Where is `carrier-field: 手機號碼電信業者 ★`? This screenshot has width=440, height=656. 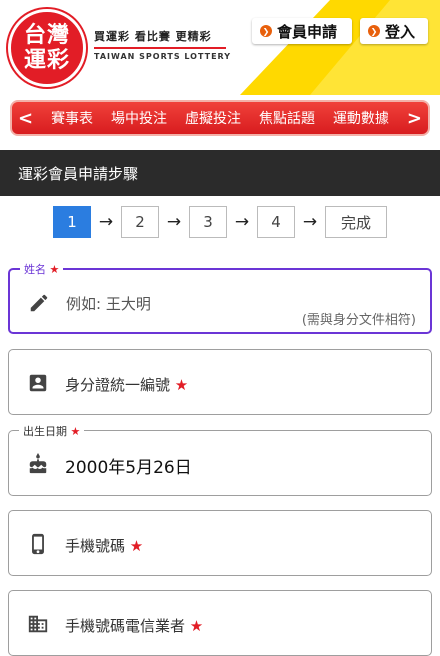
carrier-field: 手機號碼電信業者 ★ is located at coordinates (220, 623).